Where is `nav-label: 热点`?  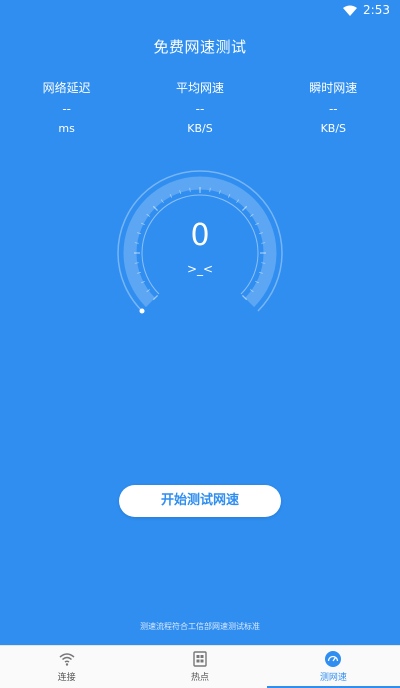 nav-label: 热点 is located at coordinates (199, 678).